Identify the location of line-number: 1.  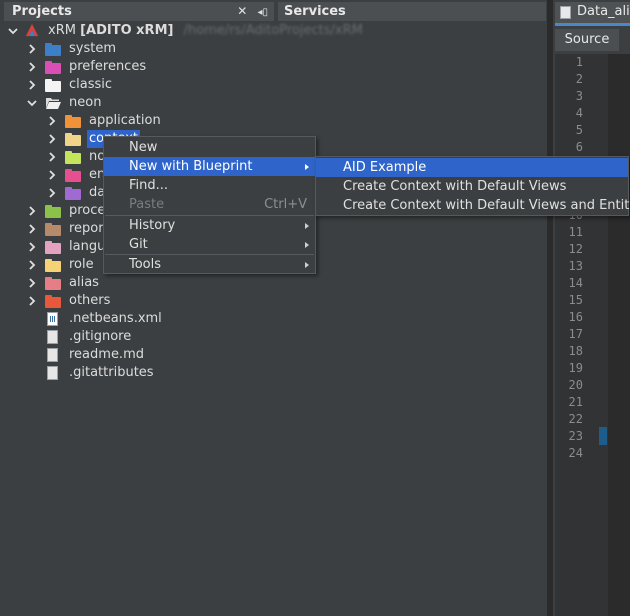
(579, 62).